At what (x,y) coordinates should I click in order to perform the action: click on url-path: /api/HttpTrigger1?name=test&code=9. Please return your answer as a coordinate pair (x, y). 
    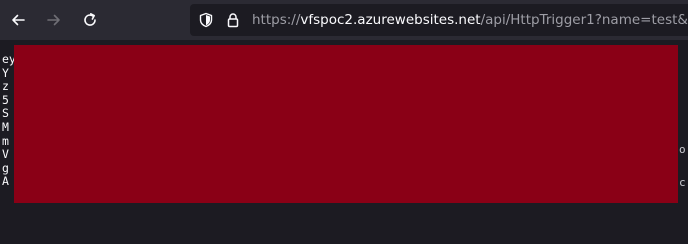
    Looking at the image, I should click on (584, 20).